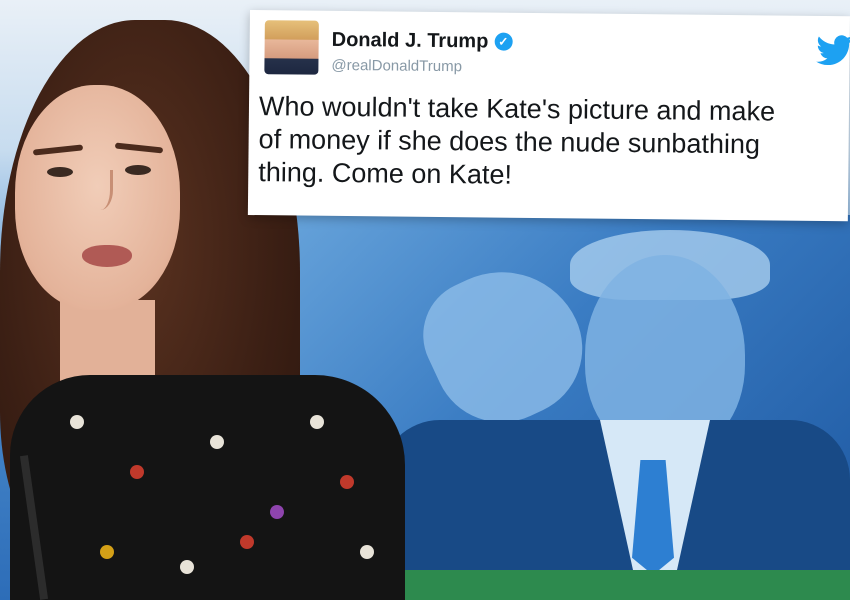 The width and height of the screenshot is (850, 600). I want to click on user-handle: @realDonaldTrump, so click(396, 66).